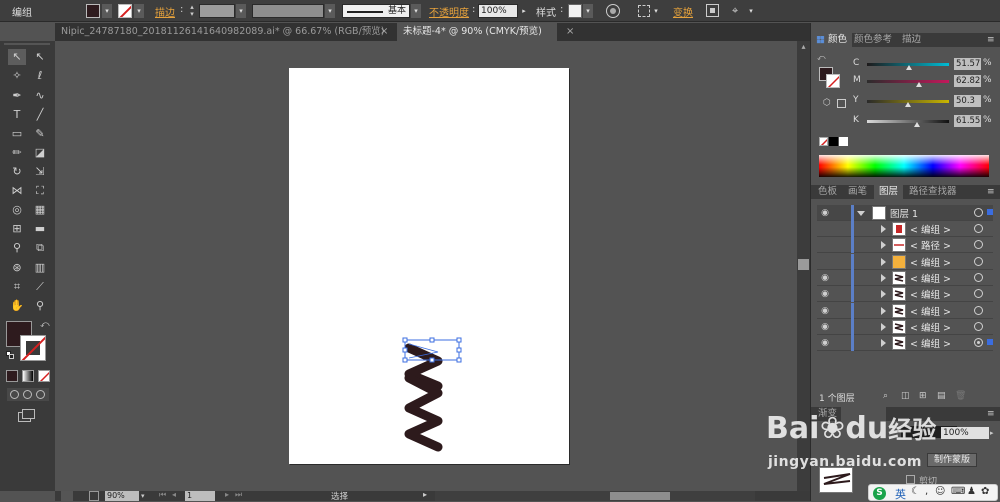  What do you see at coordinates (613, 11) in the screenshot?
I see `recolor-artwork-icon` at bounding box center [613, 11].